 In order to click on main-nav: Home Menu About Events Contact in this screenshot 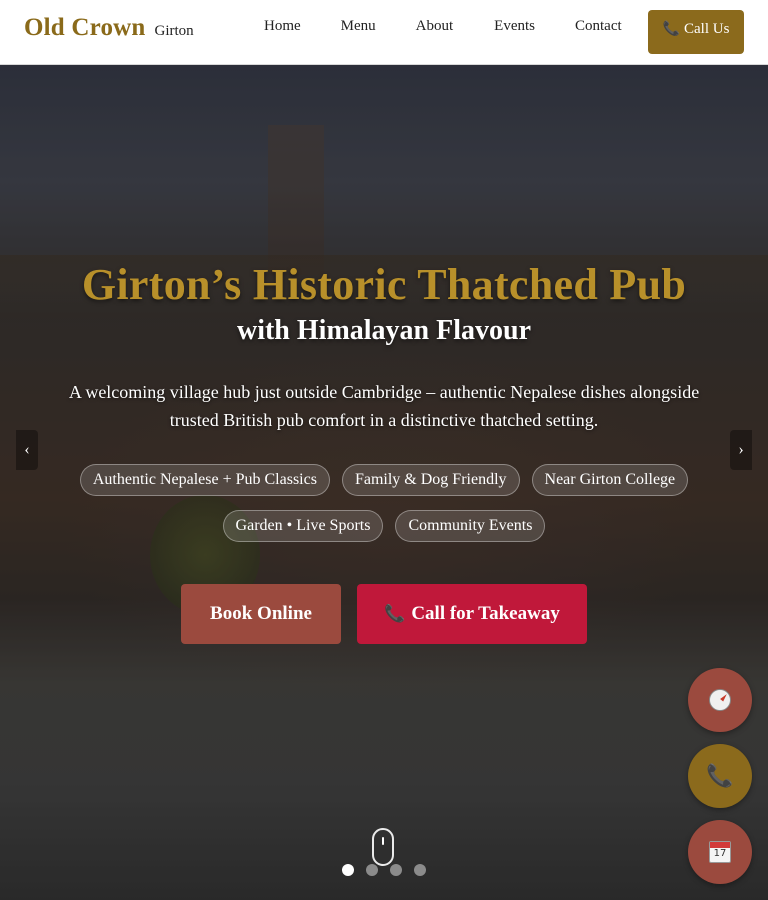, I will do `click(443, 26)`.